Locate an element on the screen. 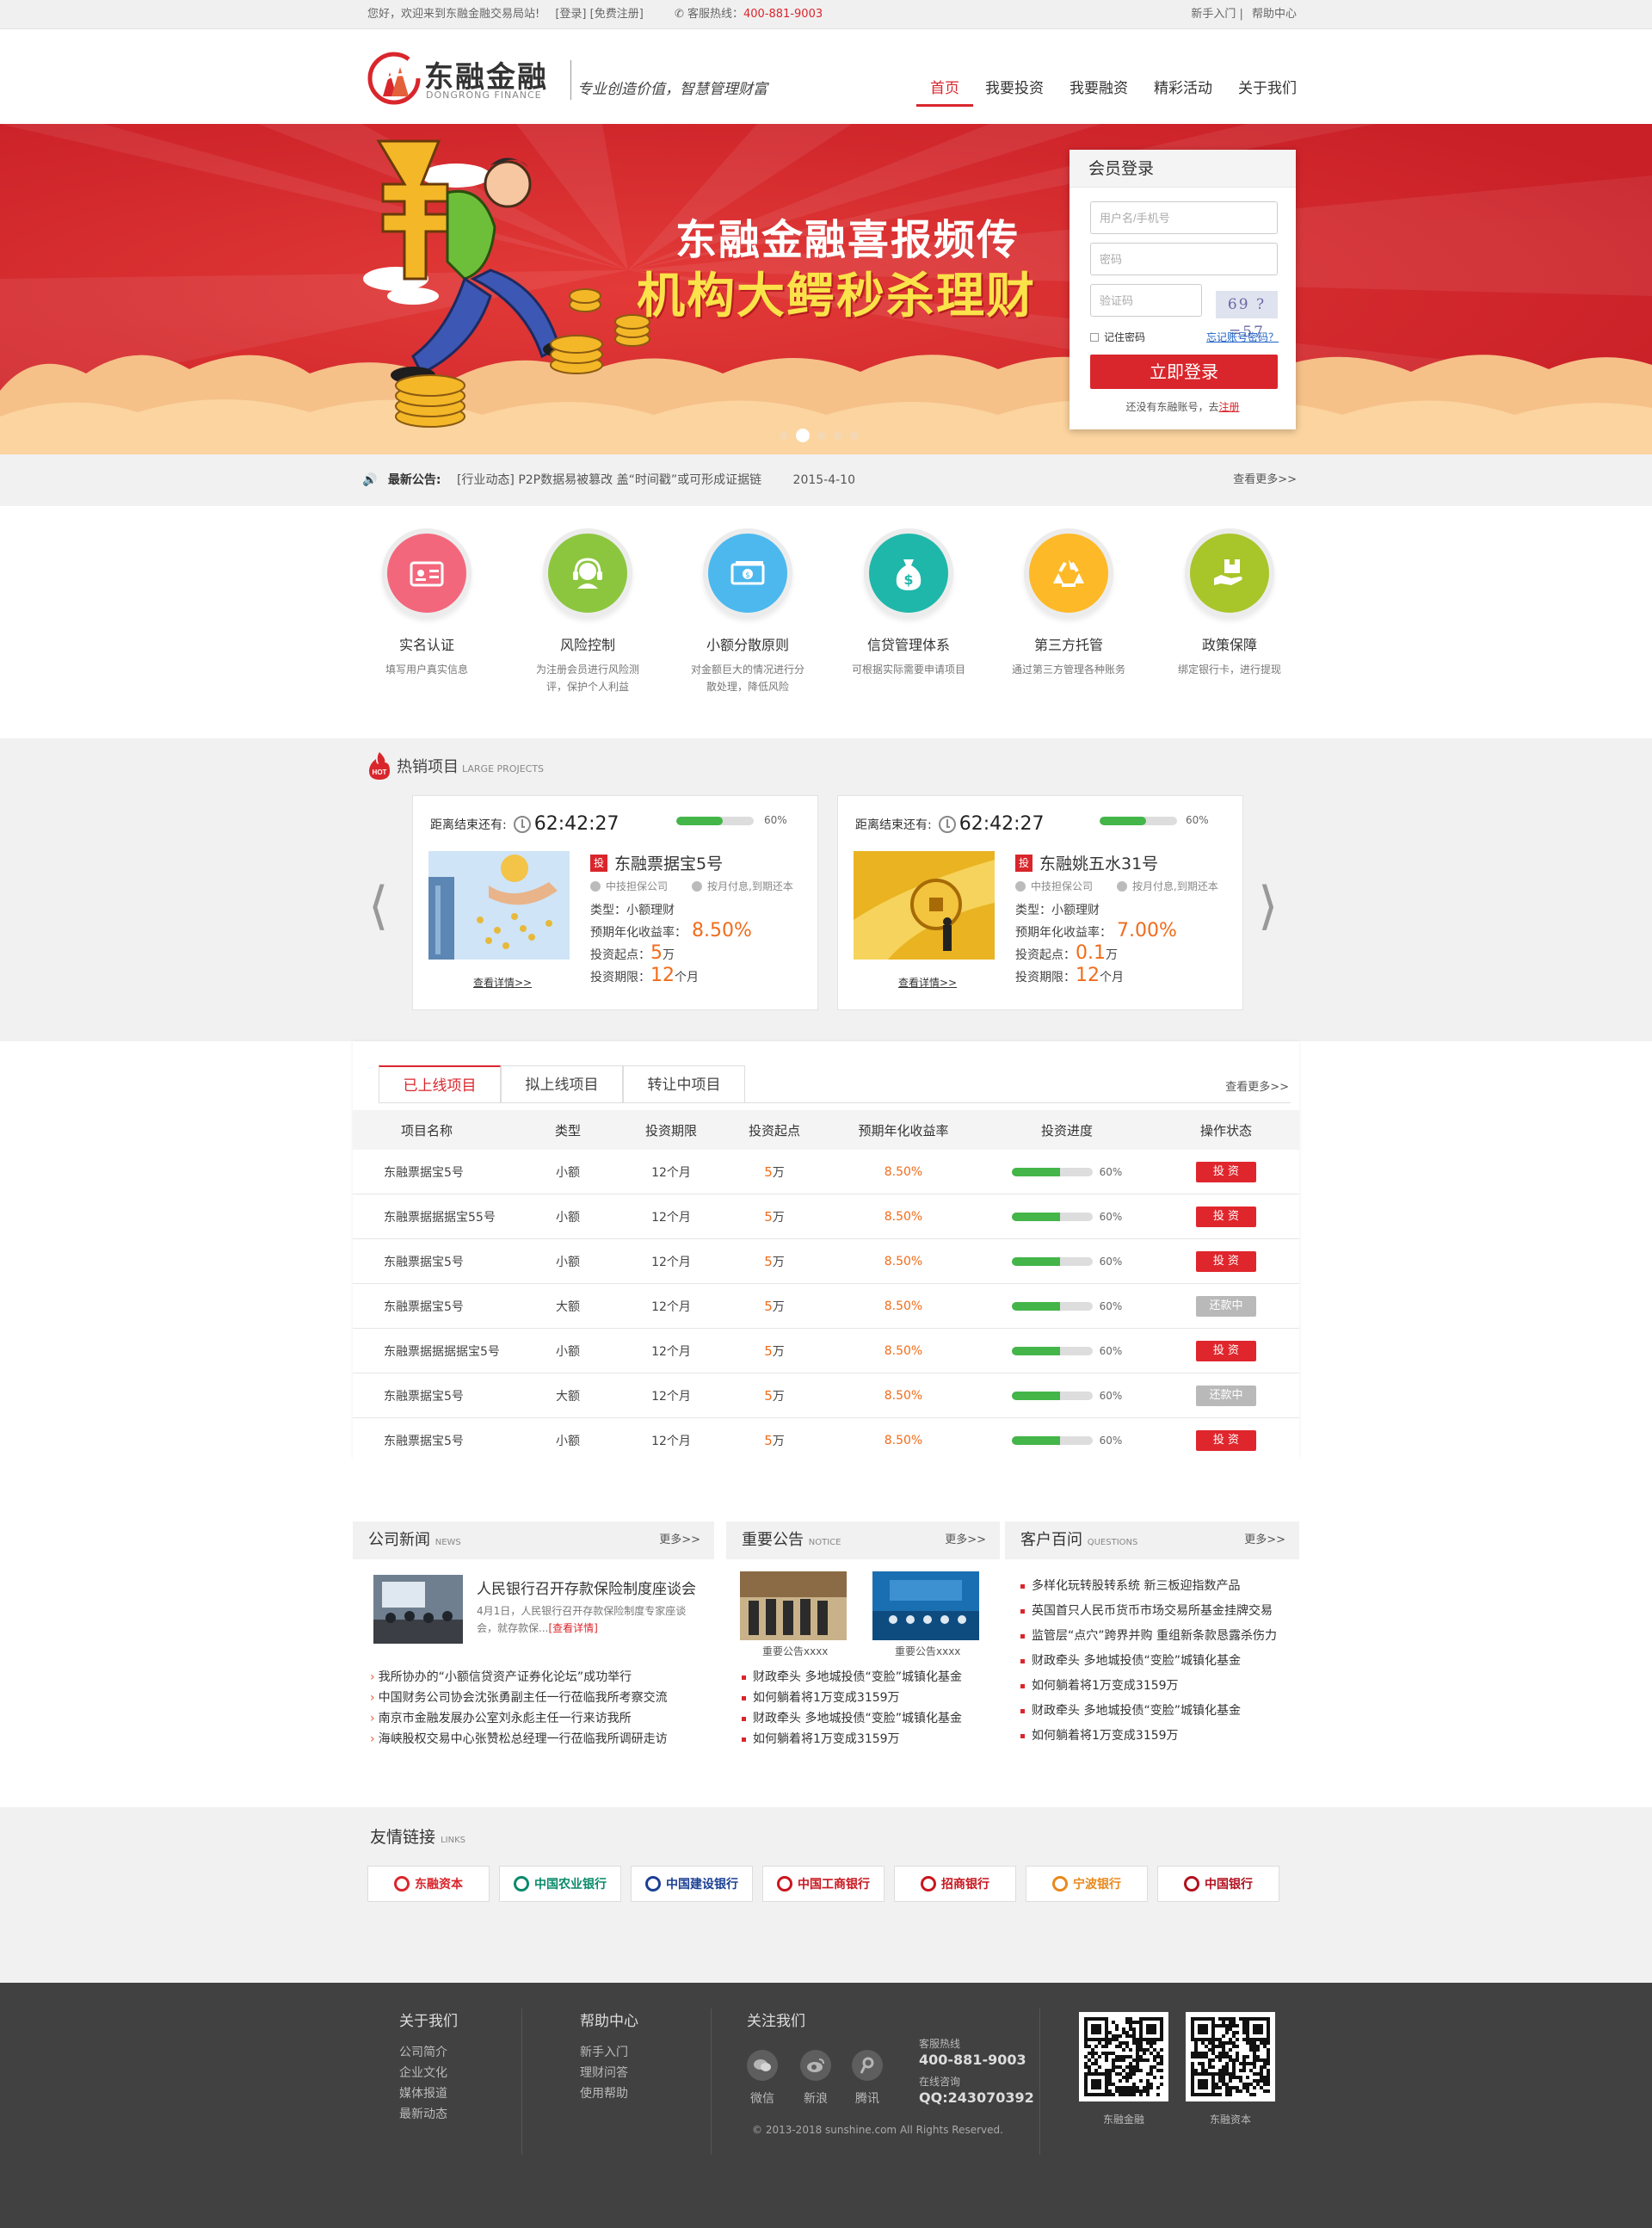 This screenshot has height=2228, width=1652. qa-item: 英国首只人民币货币市场交易所基金挂牌交易 is located at coordinates (1146, 1611).